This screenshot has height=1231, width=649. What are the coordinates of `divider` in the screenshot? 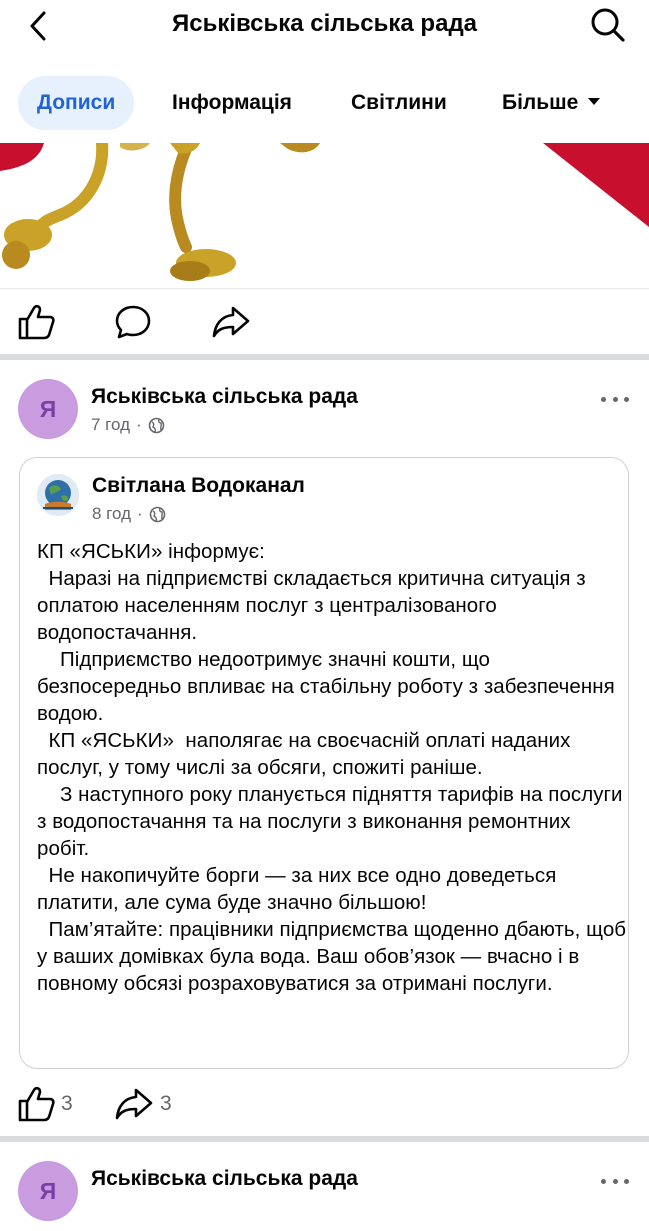 It's located at (324, 288).